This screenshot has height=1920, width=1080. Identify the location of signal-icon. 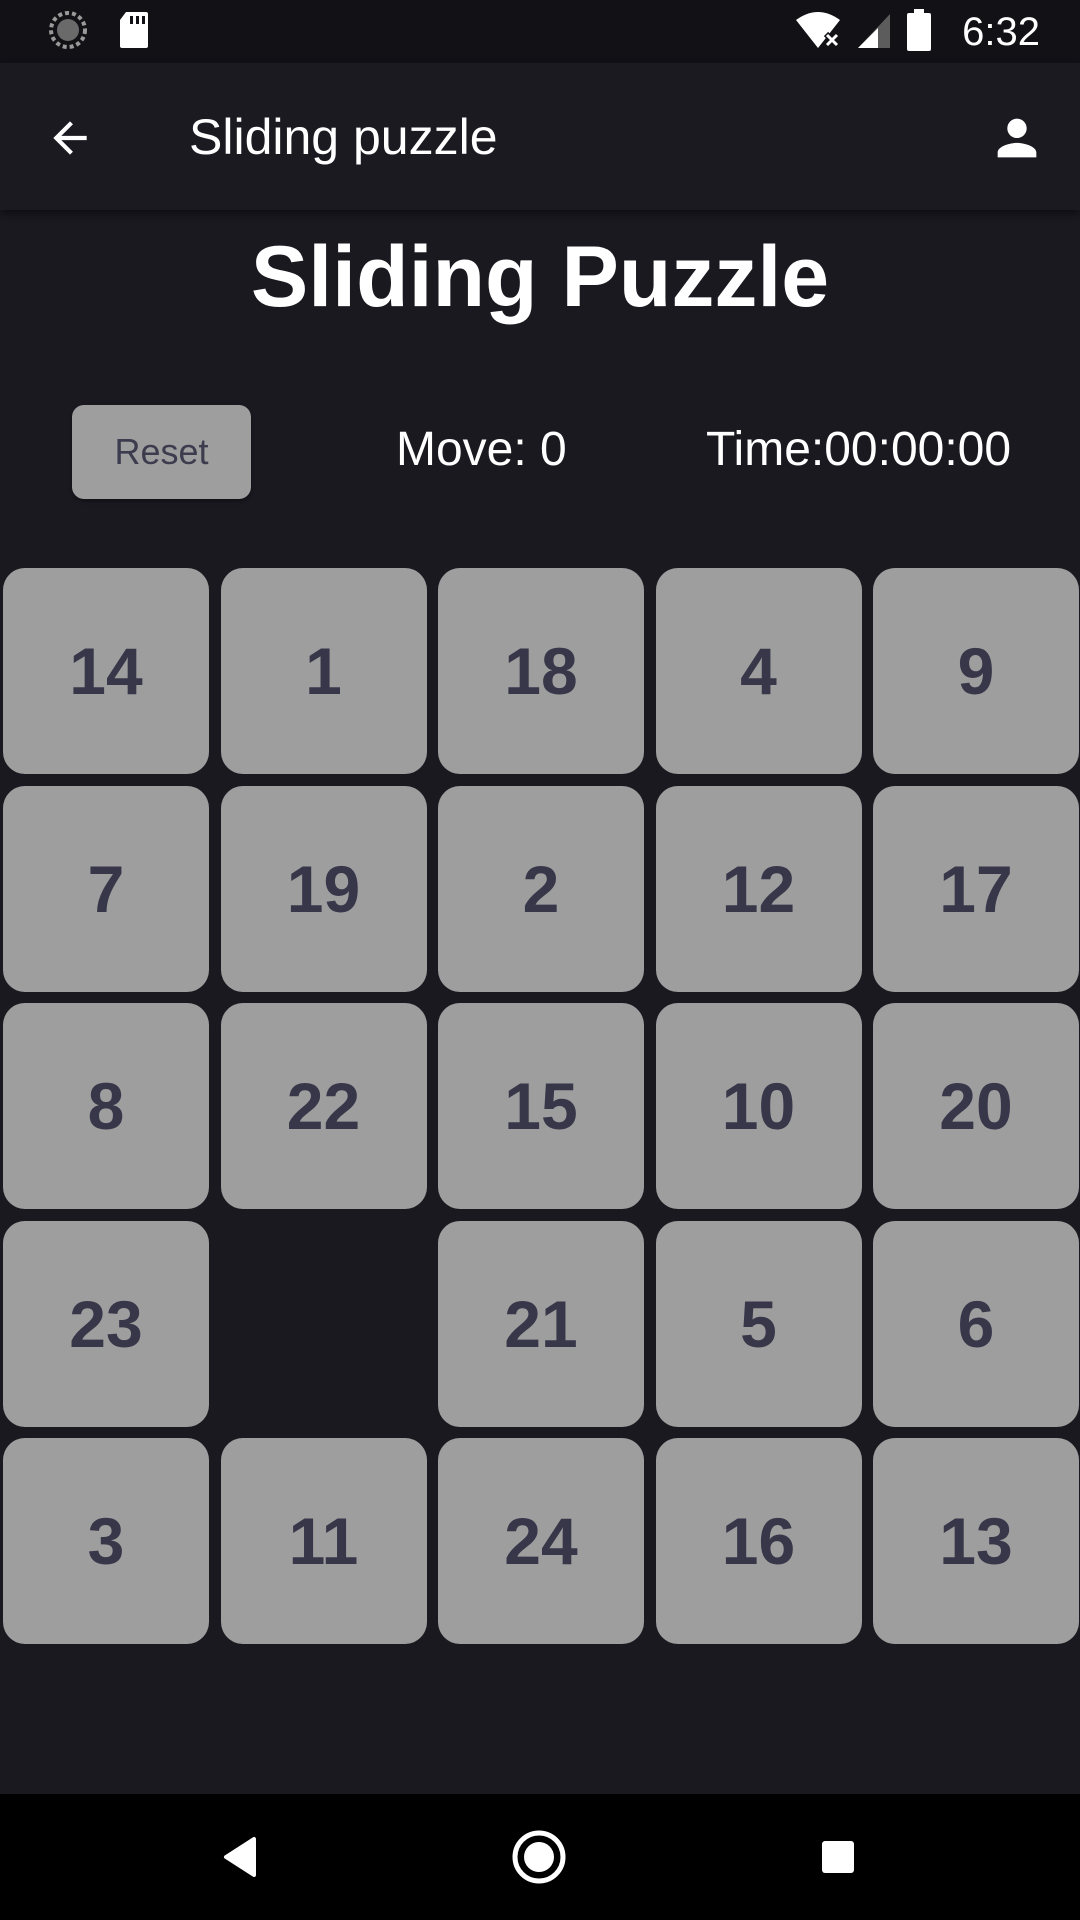
(874, 32).